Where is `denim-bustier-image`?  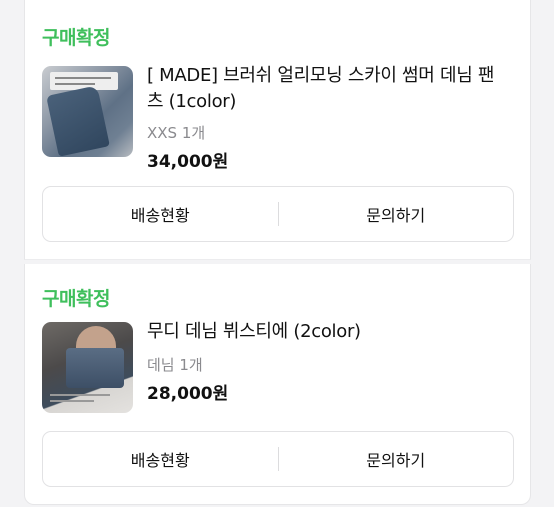 denim-bustier-image is located at coordinates (95, 368).